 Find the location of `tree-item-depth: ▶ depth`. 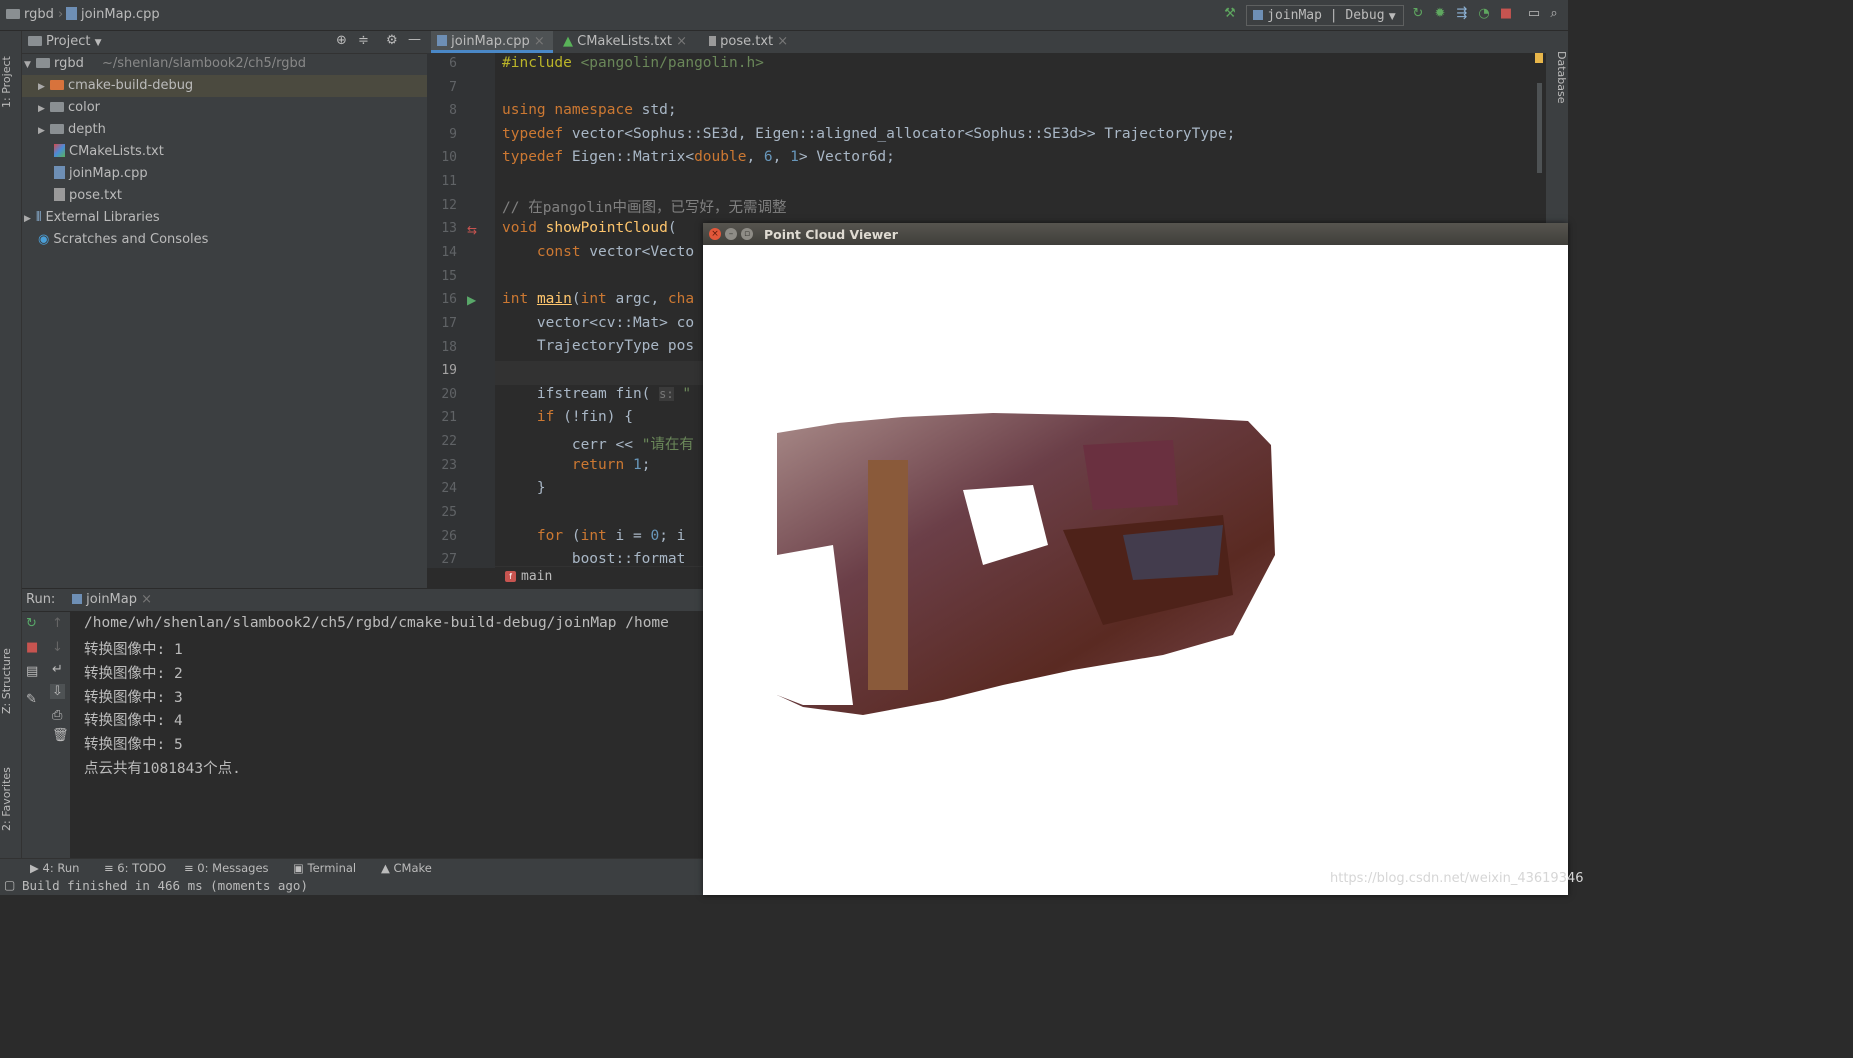

tree-item-depth: ▶ depth is located at coordinates (64, 130).